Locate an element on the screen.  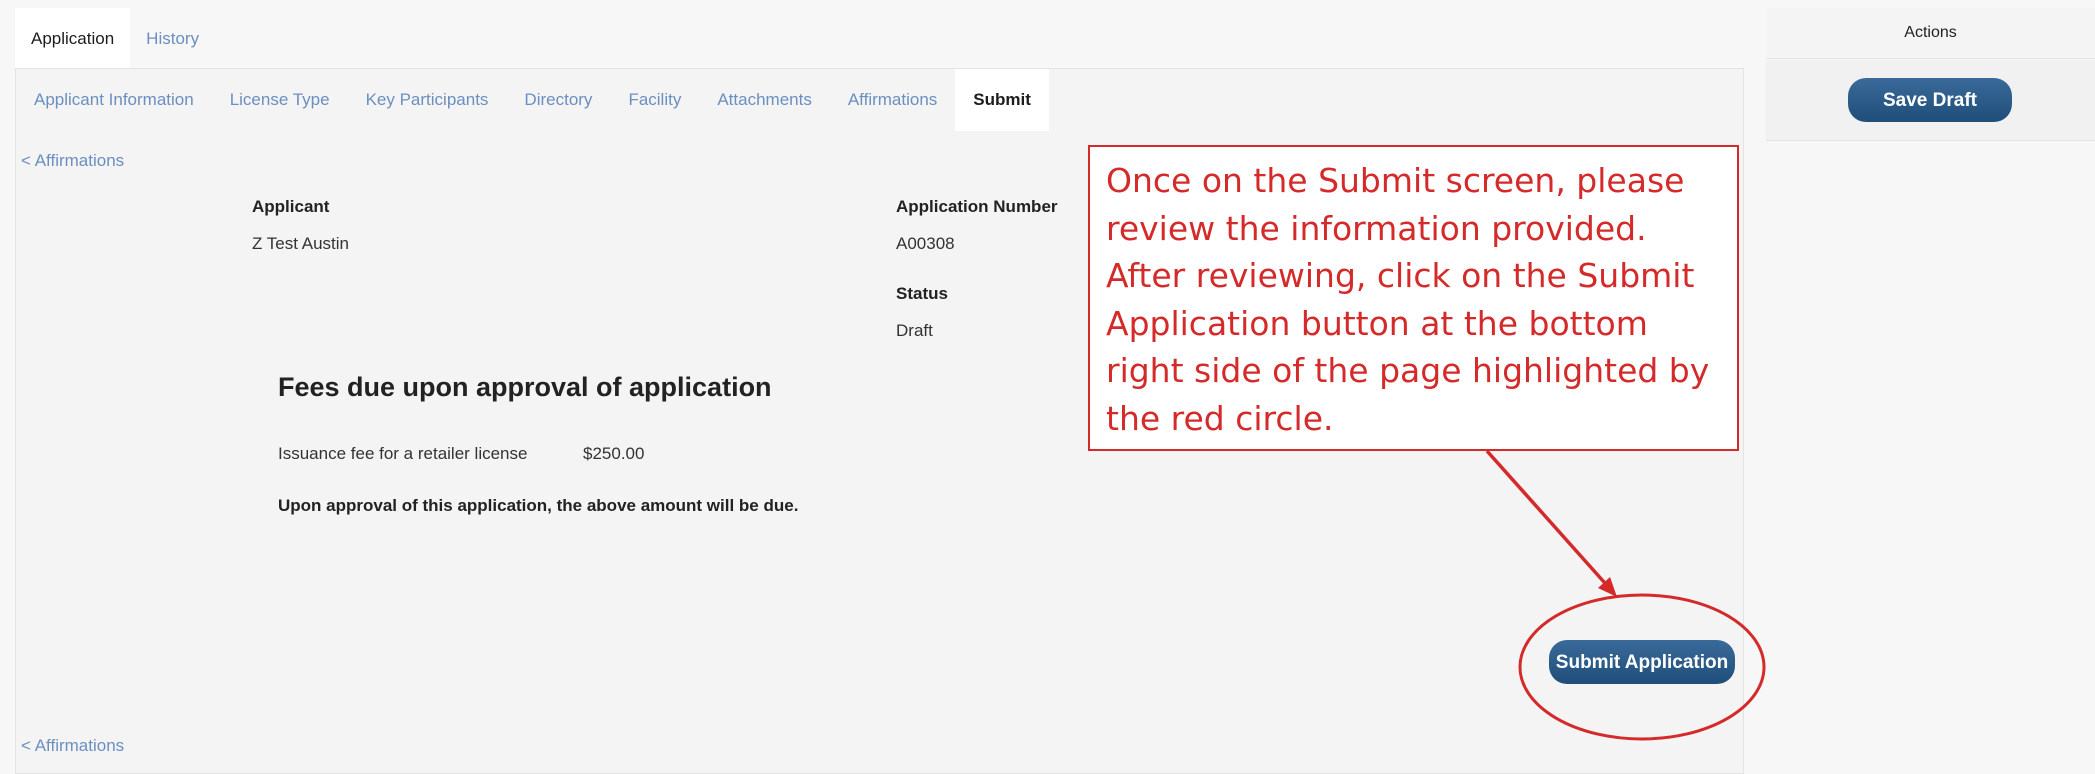
fees-section-title: Fees due upon approval of application is located at coordinates (525, 387).